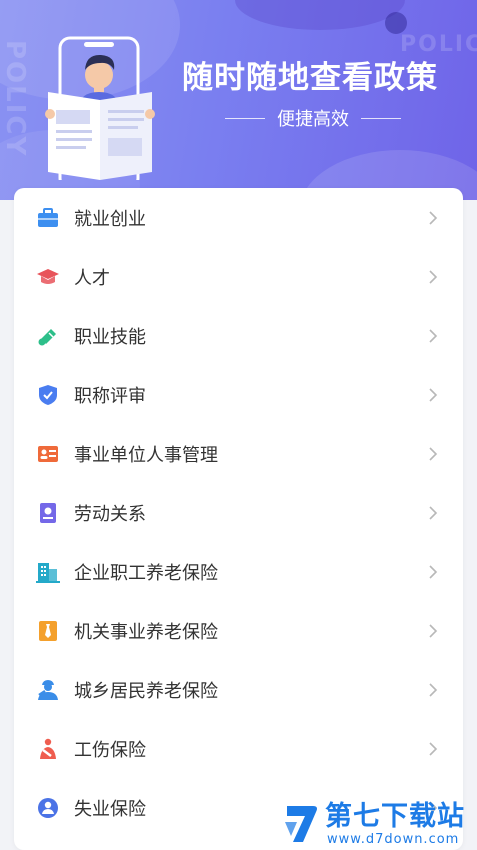 The width and height of the screenshot is (477, 850). What do you see at coordinates (48, 808) in the screenshot?
I see `person-badge-icon` at bounding box center [48, 808].